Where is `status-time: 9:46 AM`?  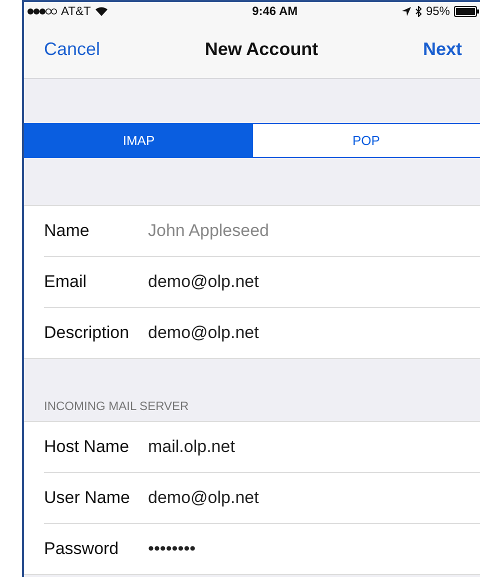 status-time: 9:46 AM is located at coordinates (275, 11).